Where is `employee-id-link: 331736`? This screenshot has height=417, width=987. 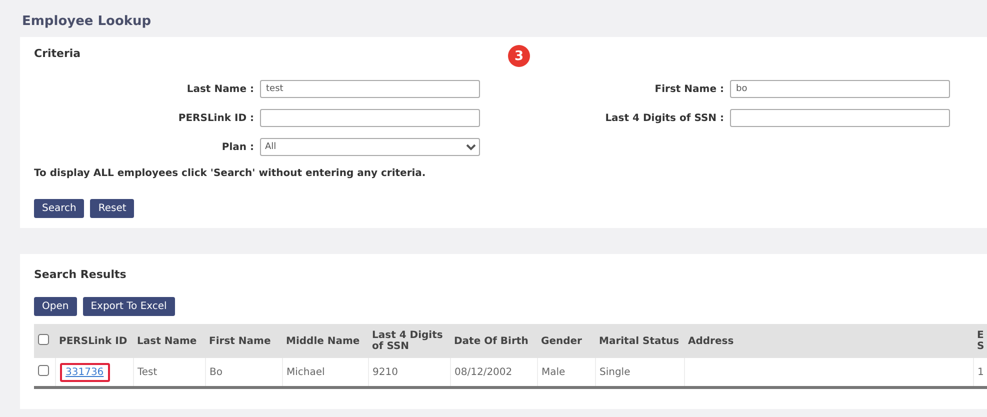 employee-id-link: 331736 is located at coordinates (85, 372).